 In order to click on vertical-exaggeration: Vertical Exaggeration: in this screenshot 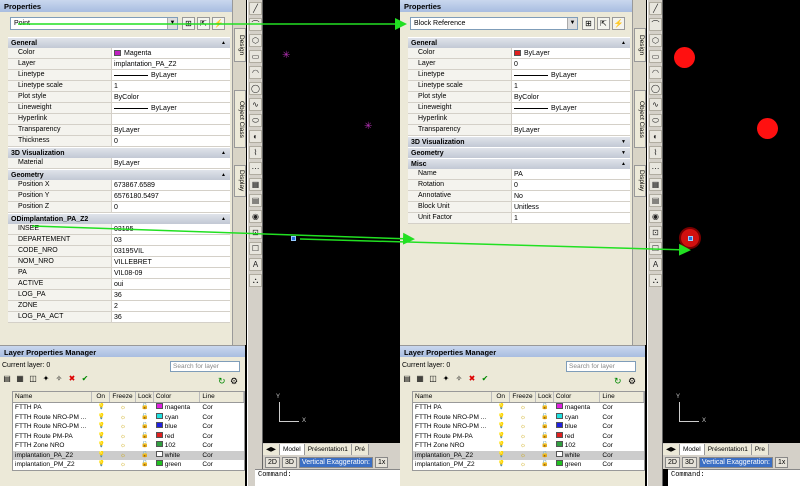, I will do `click(336, 462)`.